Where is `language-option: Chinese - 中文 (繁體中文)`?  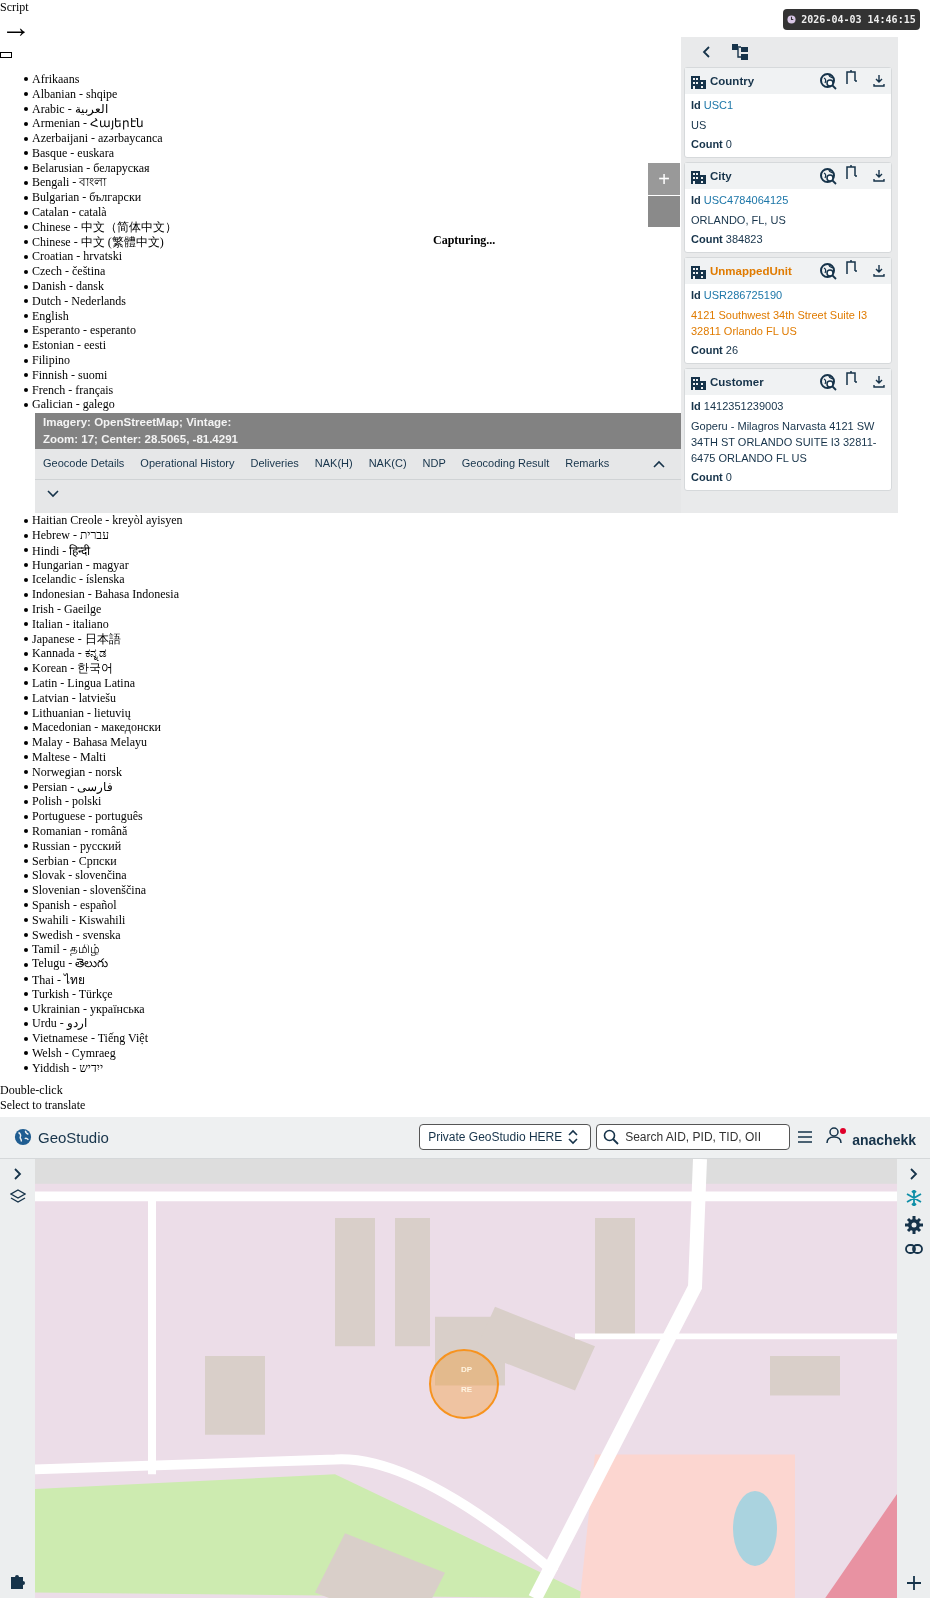
language-option: Chinese - 中文 (繁體中文) is located at coordinates (98, 242).